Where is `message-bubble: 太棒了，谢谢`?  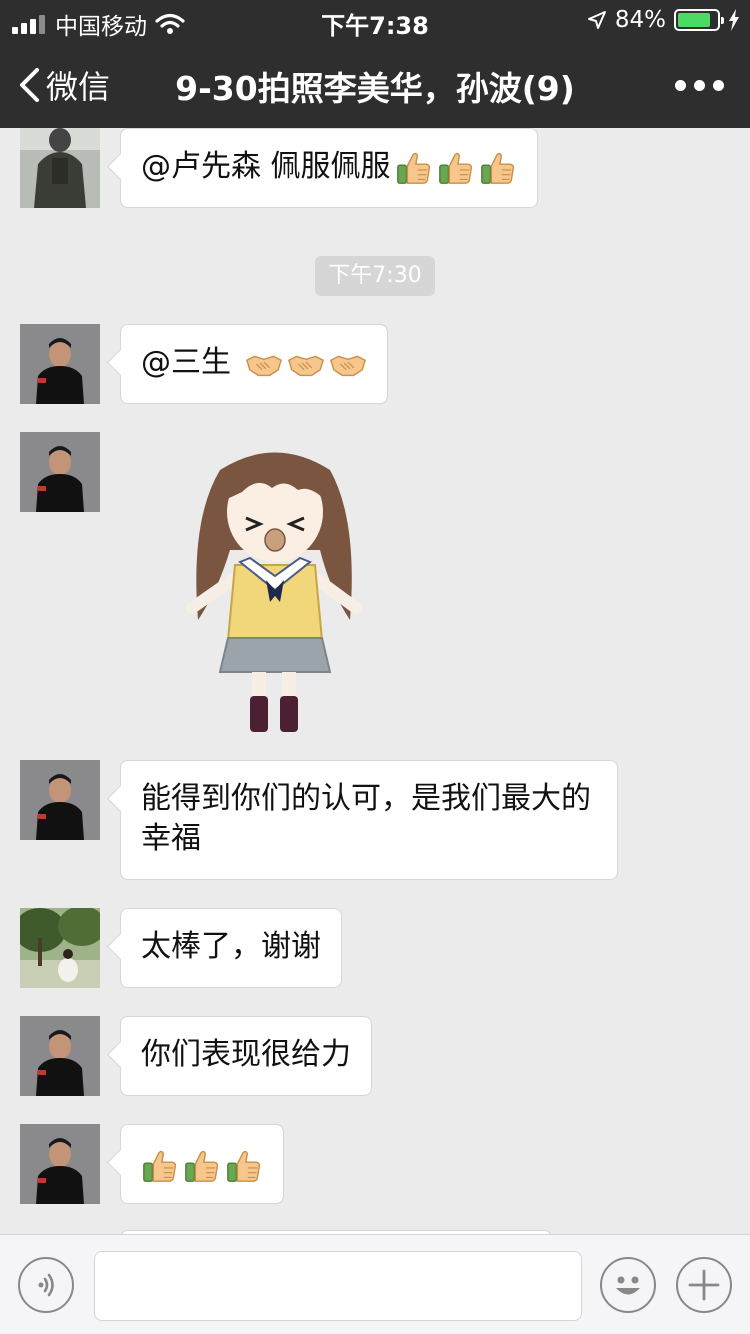
message-bubble: 太棒了，谢谢 is located at coordinates (231, 948).